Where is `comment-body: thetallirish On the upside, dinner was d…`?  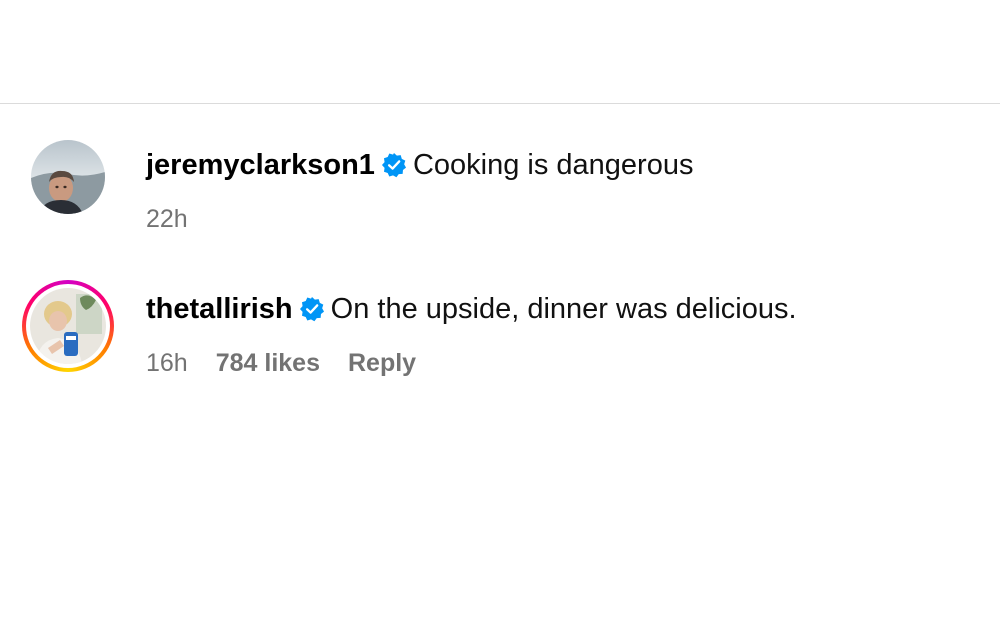
comment-body: thetallirish On the upside, dinner was d… is located at coordinates (556, 335).